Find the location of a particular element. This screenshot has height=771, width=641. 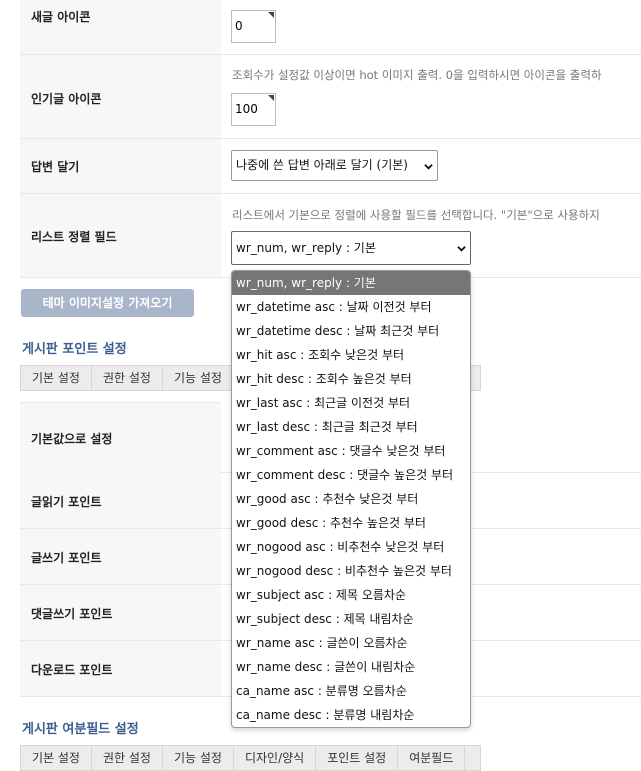

sort-option: ca_name desc : 분류명 내림차순 is located at coordinates (351, 715).